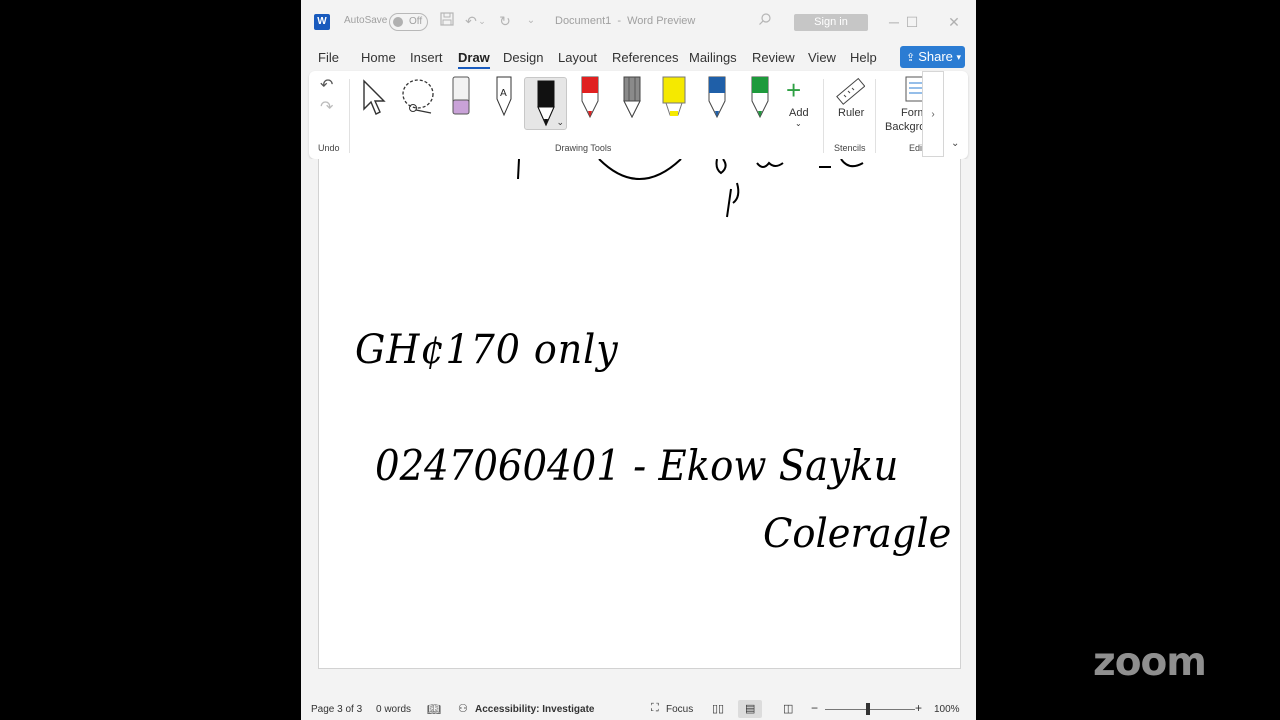 The height and width of the screenshot is (720, 1280). Describe the element at coordinates (637, 465) in the screenshot. I see `handwriting-phone-name: 0247060401 - Ekow Sayku` at that location.